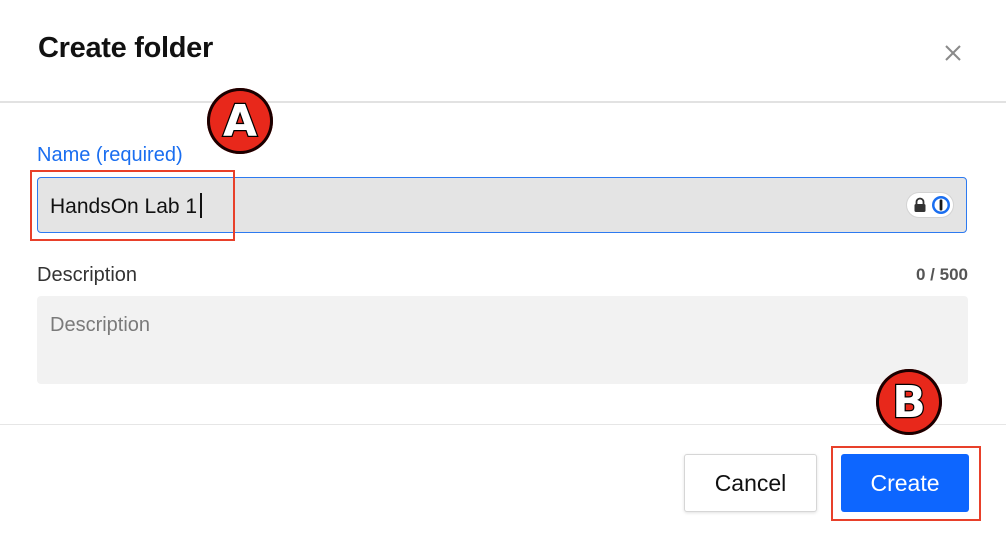  Describe the element at coordinates (905, 483) in the screenshot. I see `create-button: Create` at that location.